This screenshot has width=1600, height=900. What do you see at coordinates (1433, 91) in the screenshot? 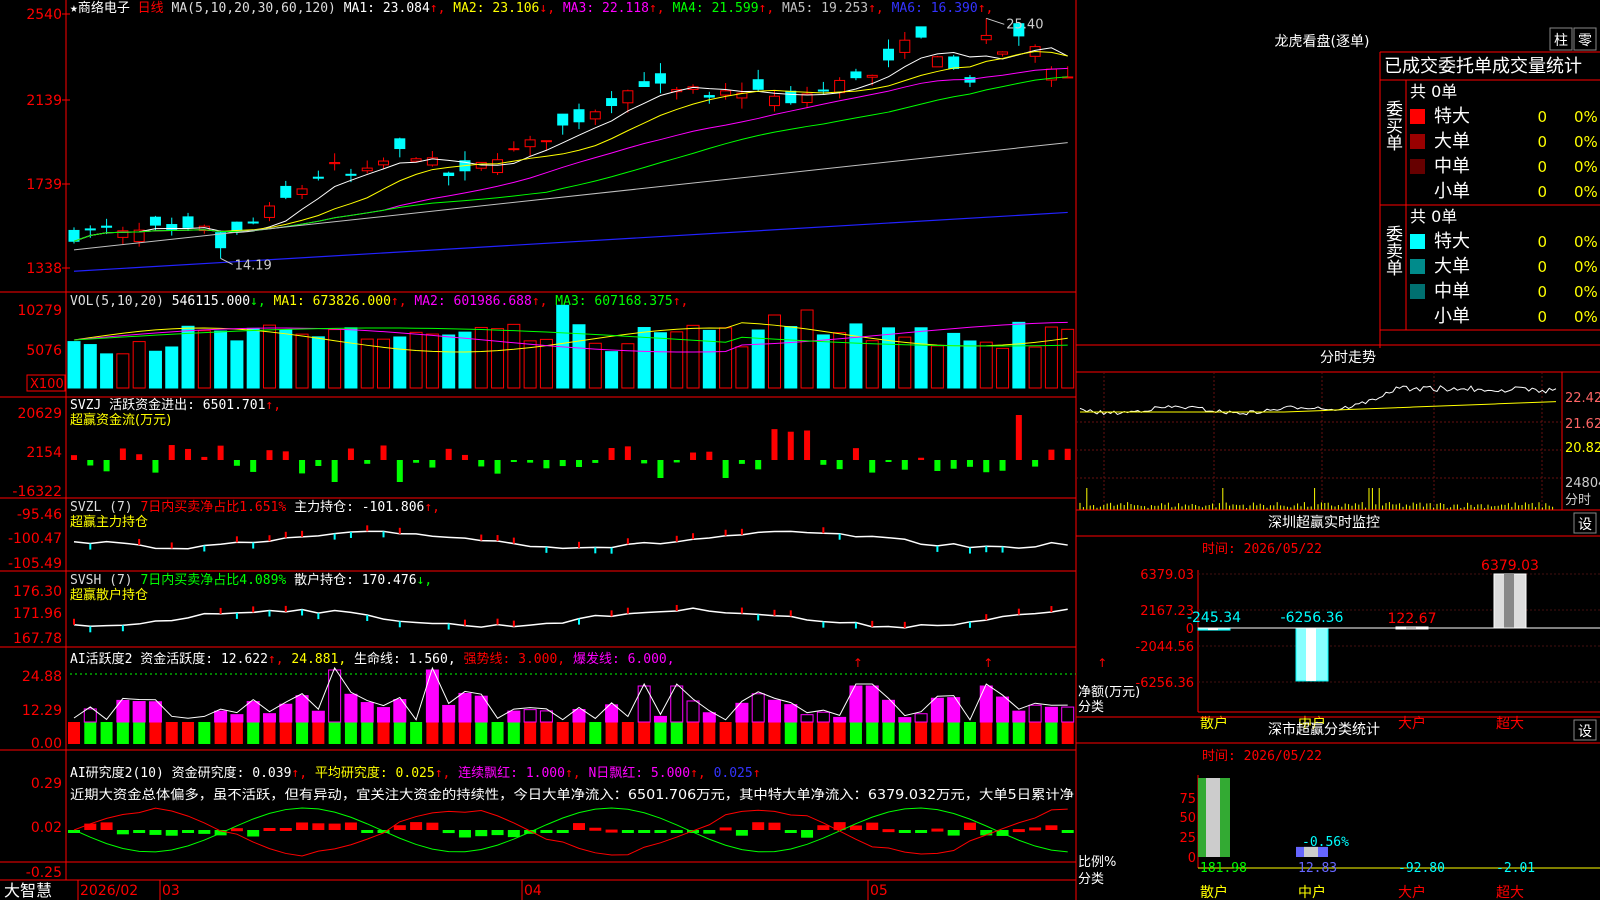
I see `buy-total: 共 0单` at bounding box center [1433, 91].